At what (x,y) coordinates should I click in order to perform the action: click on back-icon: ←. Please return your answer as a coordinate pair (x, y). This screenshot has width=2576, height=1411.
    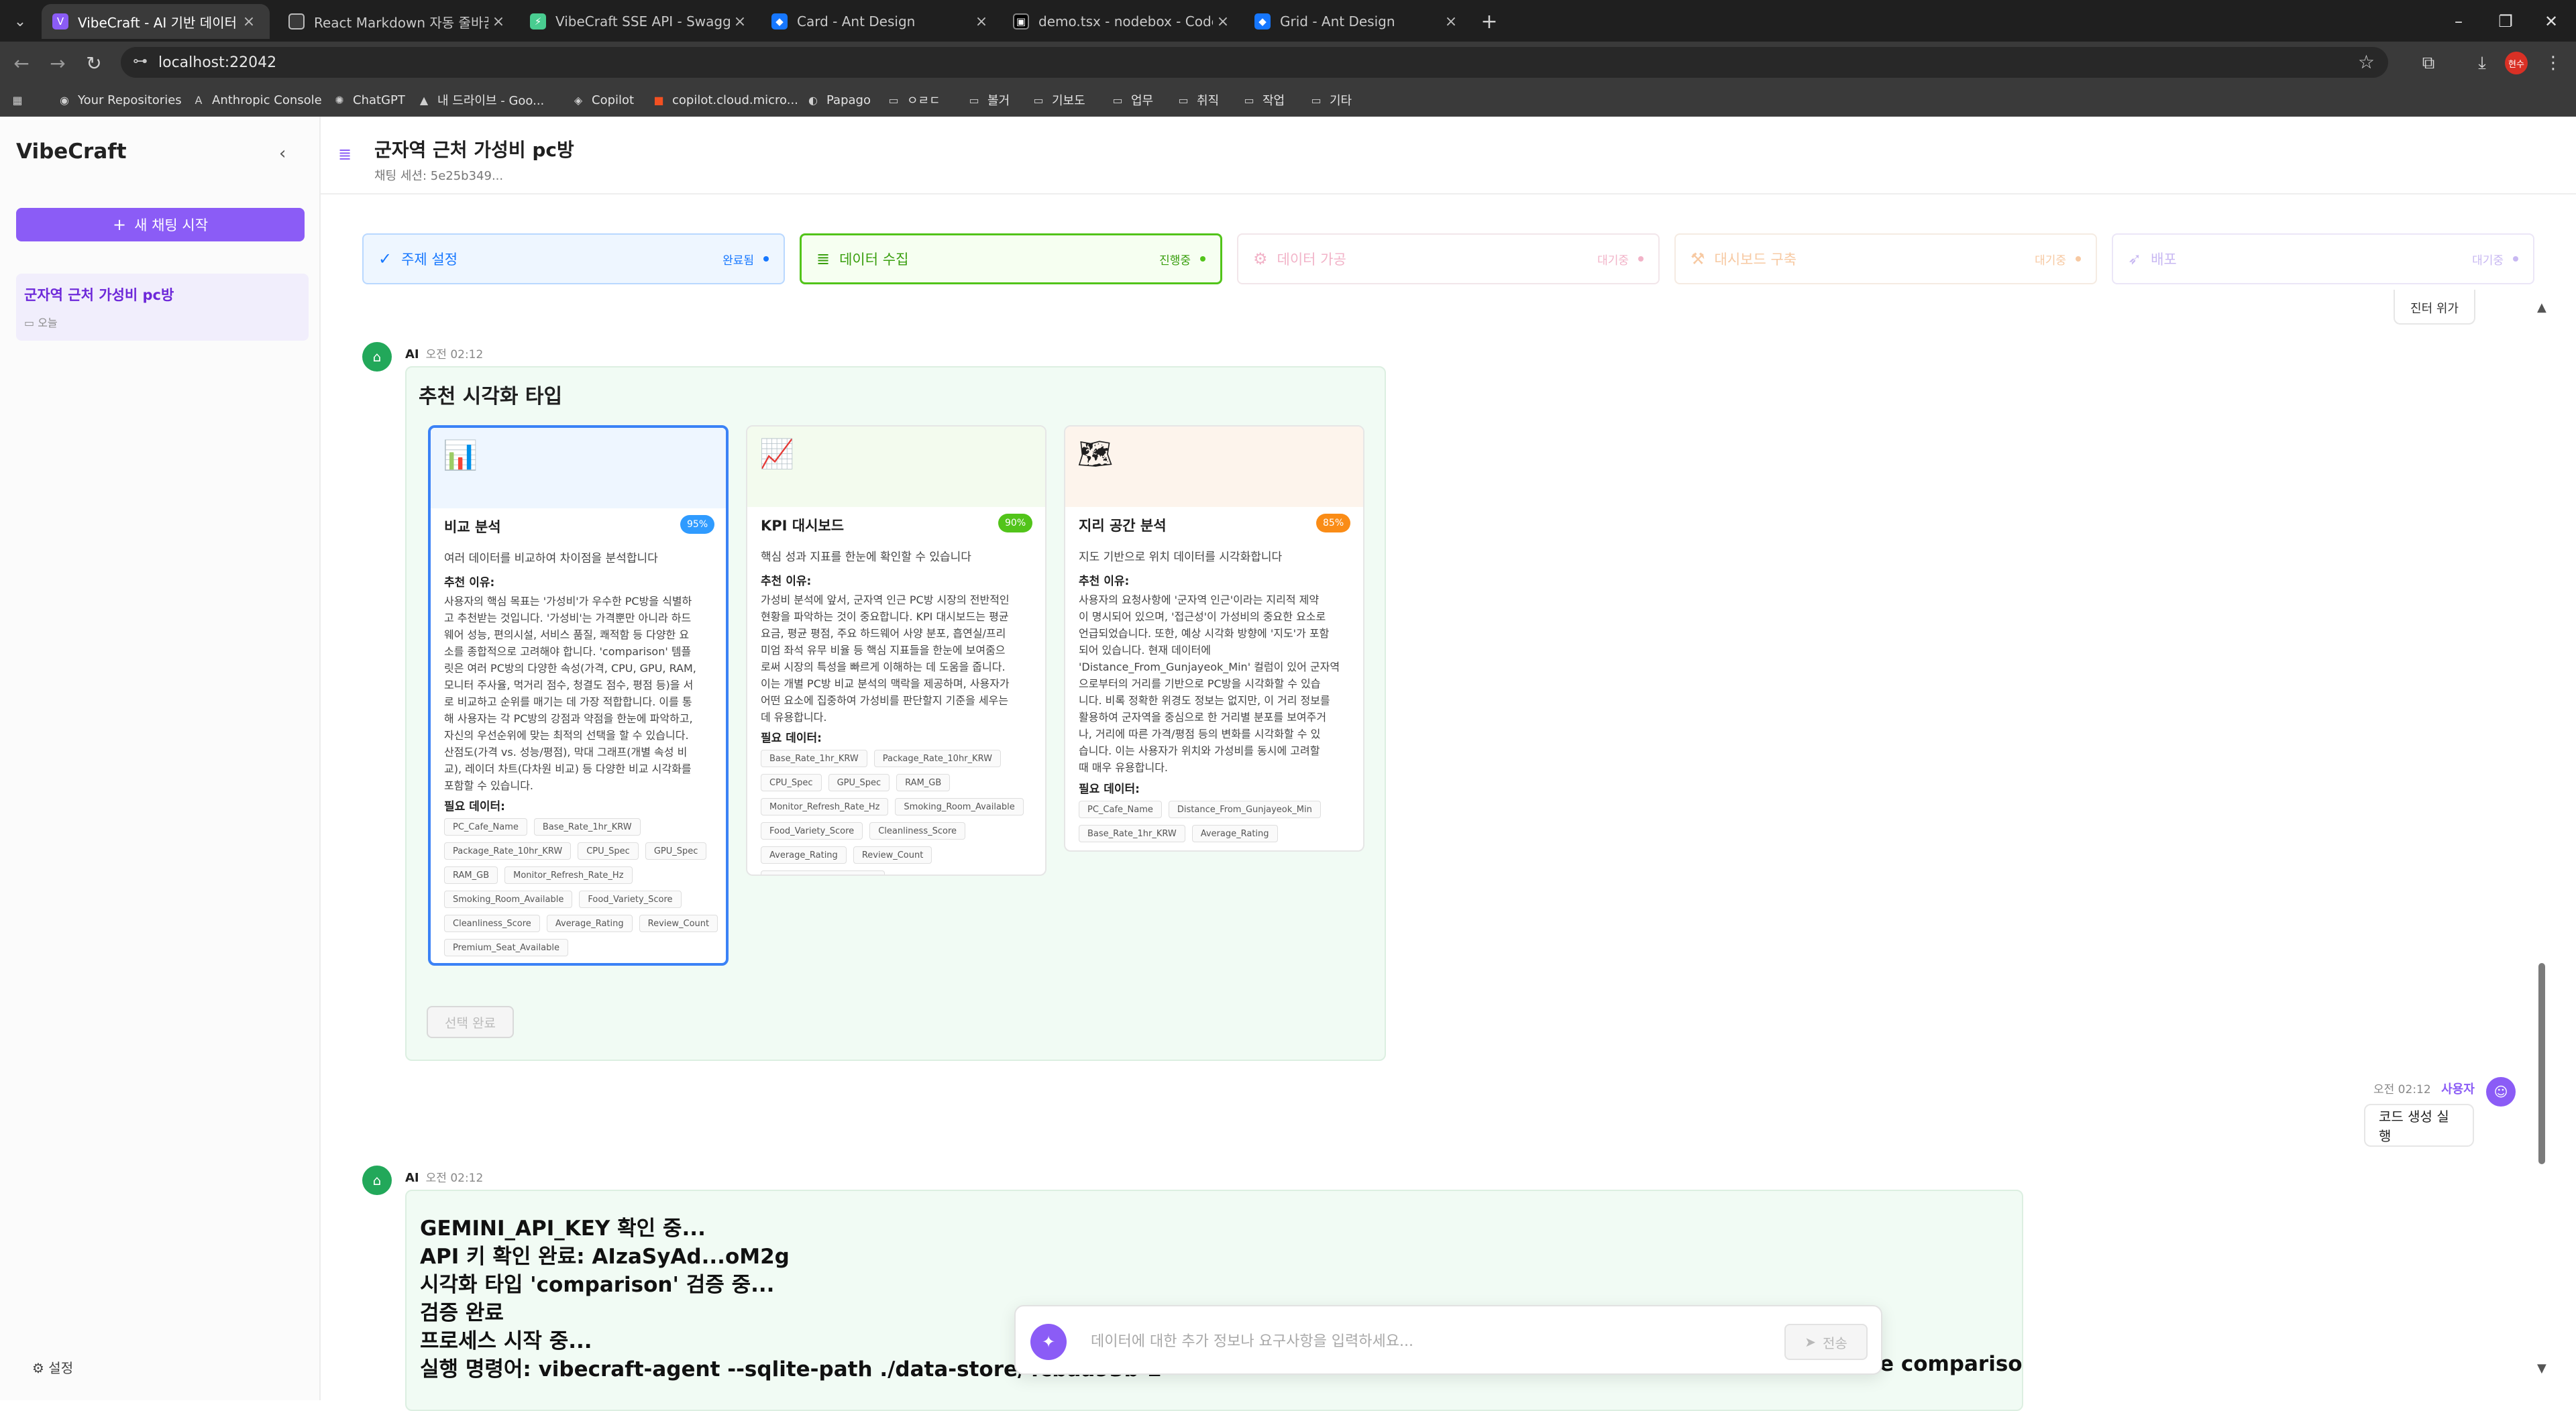
    Looking at the image, I should click on (21, 63).